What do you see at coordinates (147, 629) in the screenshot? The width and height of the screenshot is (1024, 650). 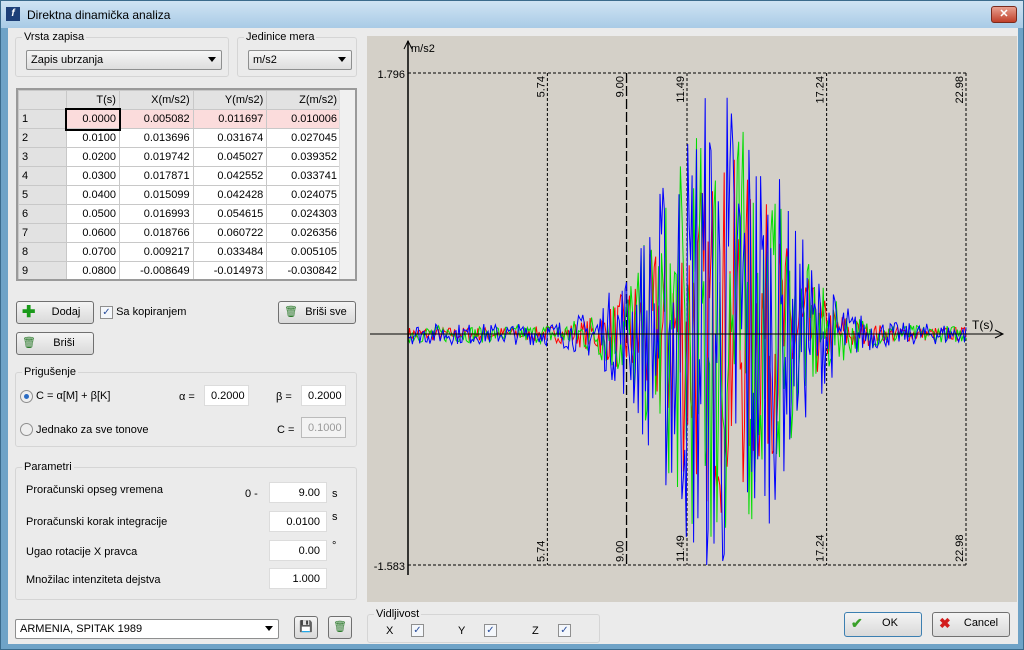 I see `record-select: ARMENIA, SPITAK 1989` at bounding box center [147, 629].